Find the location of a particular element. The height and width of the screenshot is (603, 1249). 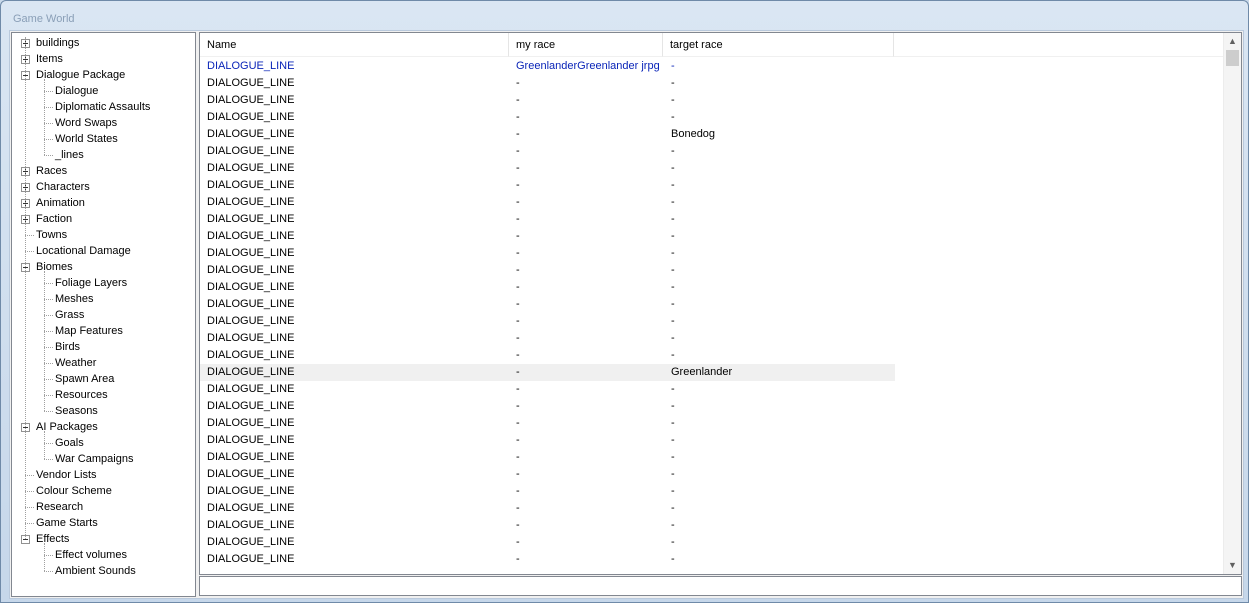

tree-item-label: Spawn Area is located at coordinates (85, 379).